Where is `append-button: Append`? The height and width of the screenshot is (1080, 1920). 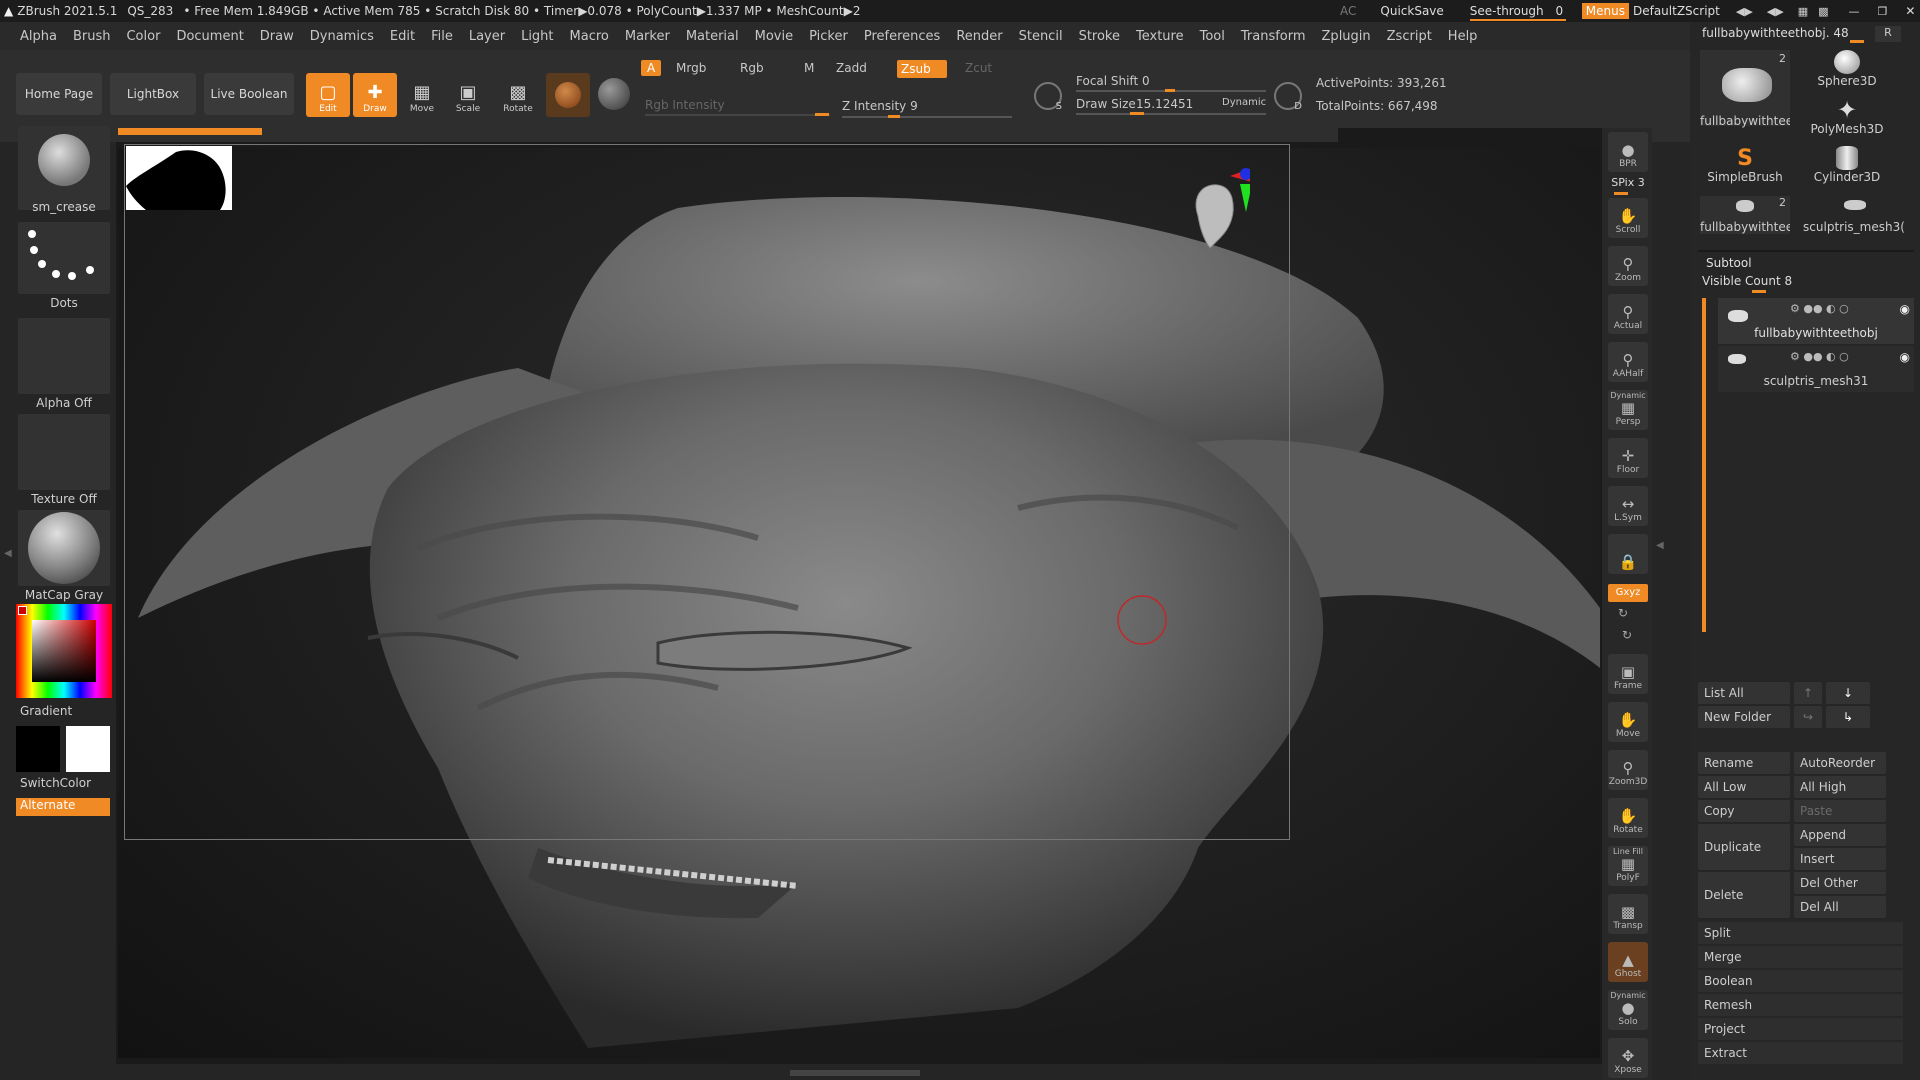 append-button: Append is located at coordinates (1840, 835).